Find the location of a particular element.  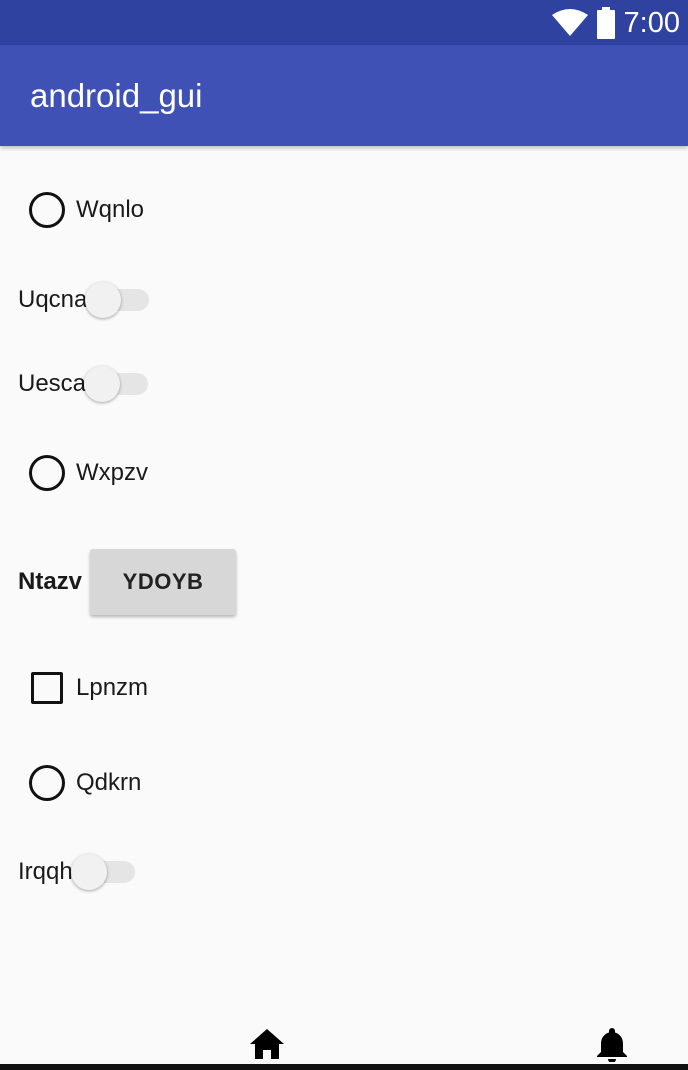

home-icon is located at coordinates (267, 1044).